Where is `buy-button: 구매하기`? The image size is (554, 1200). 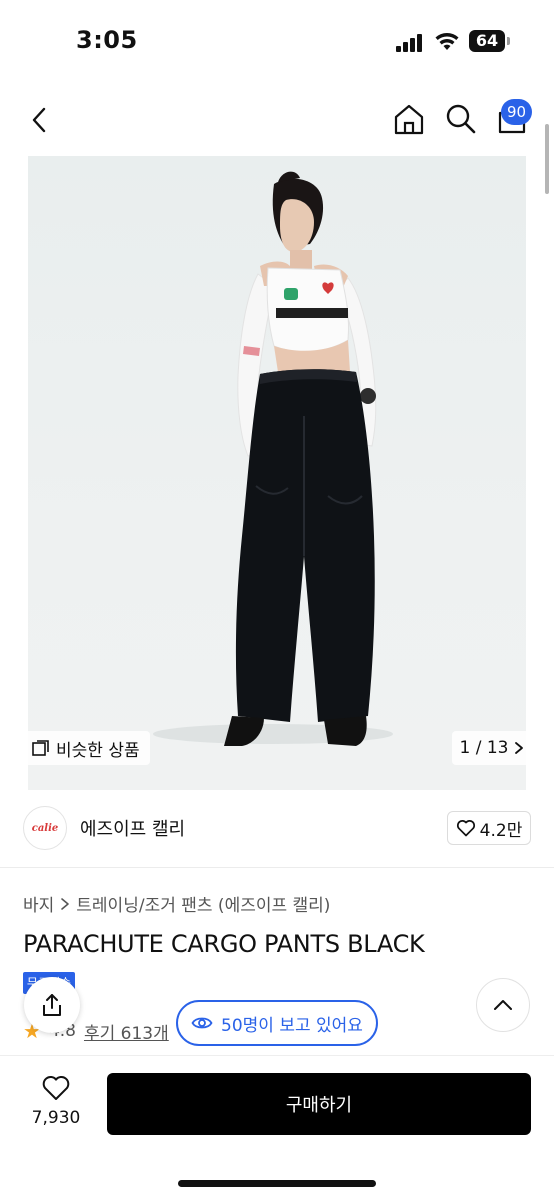 buy-button: 구매하기 is located at coordinates (319, 1104).